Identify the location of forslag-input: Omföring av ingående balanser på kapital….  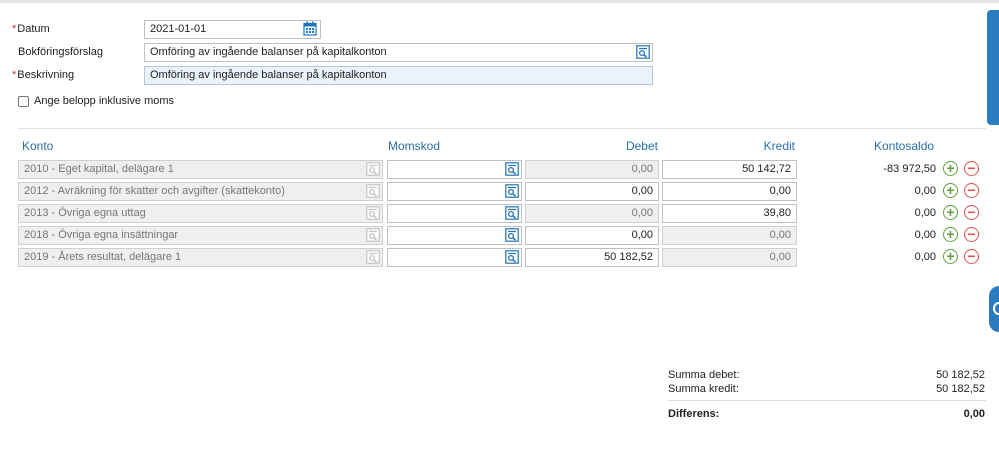
(398, 52).